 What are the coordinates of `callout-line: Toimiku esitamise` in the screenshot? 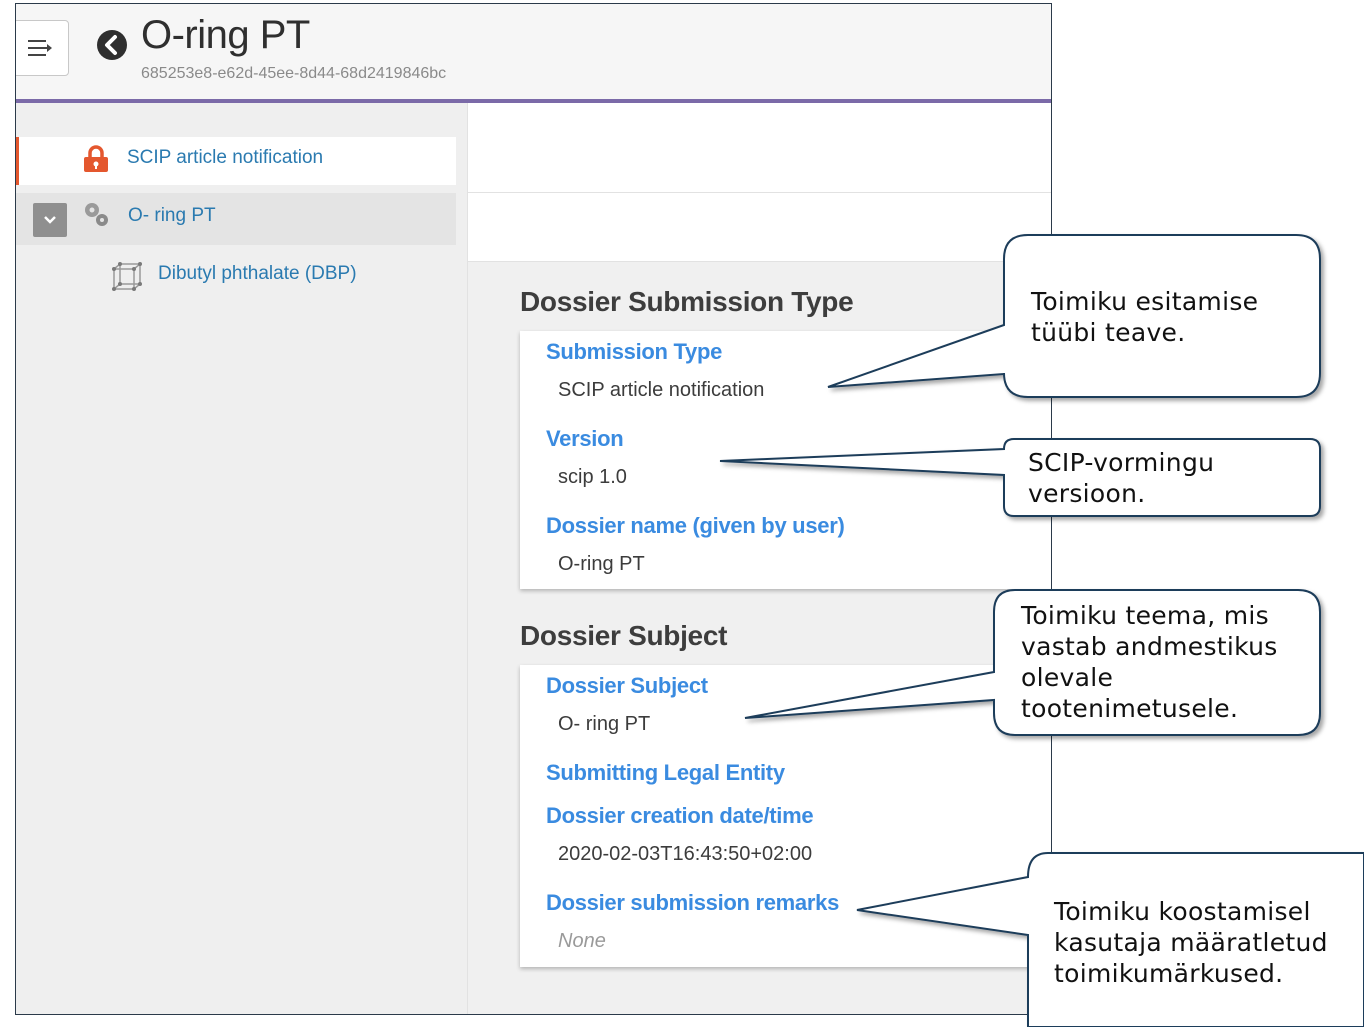 It's located at (1145, 301).